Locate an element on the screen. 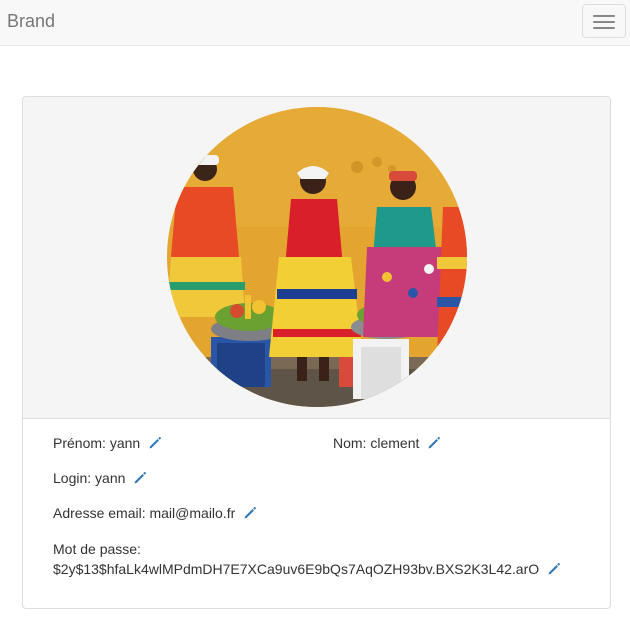  email-value: mail@mailo.fr is located at coordinates (192, 513).